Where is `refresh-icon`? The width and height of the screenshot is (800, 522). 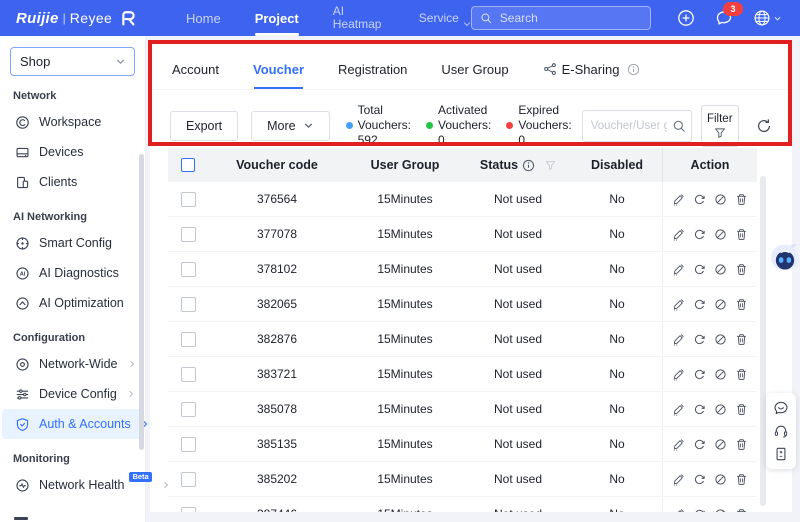
refresh-icon is located at coordinates (764, 126).